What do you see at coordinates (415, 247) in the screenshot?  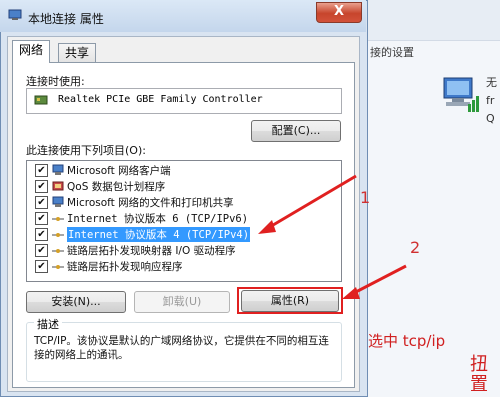 I see `annotation-number-2: 2` at bounding box center [415, 247].